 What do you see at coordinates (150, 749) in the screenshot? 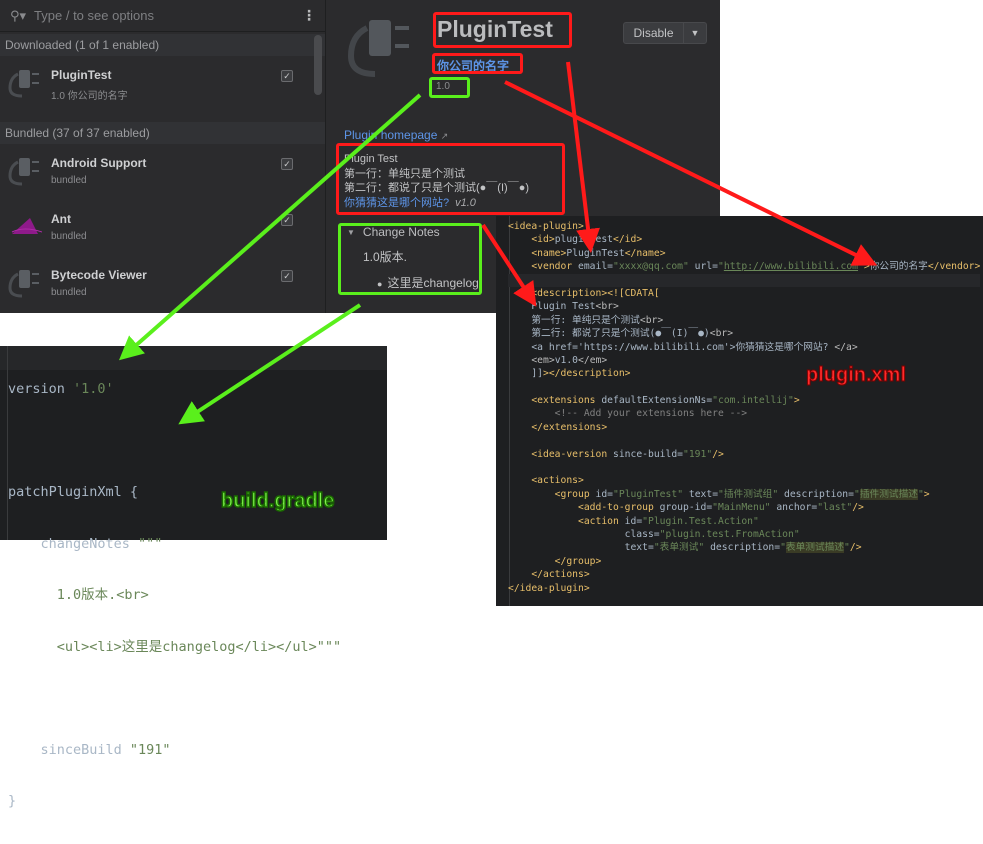
I see `code-string: "191"` at bounding box center [150, 749].